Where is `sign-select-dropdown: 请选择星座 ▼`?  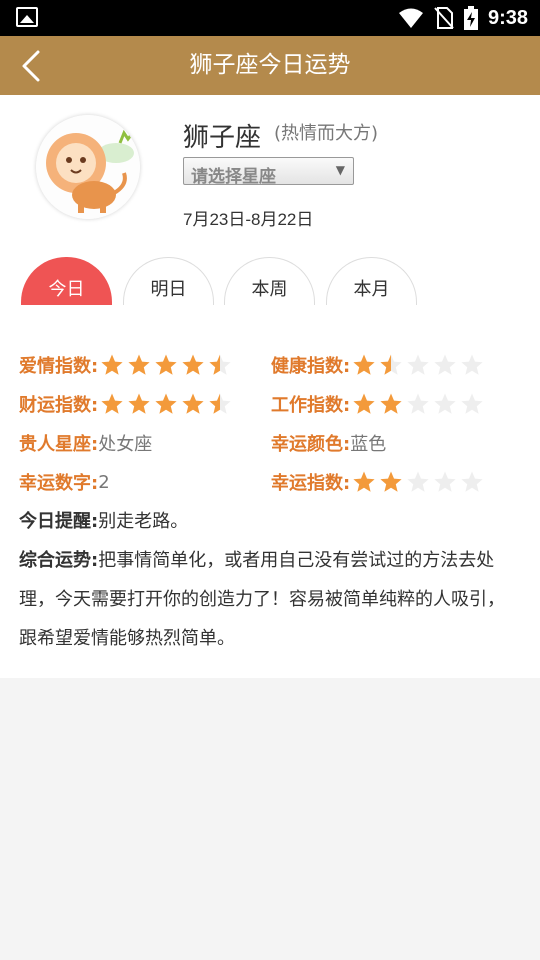
sign-select-dropdown: 请选择星座 ▼ is located at coordinates (268, 172).